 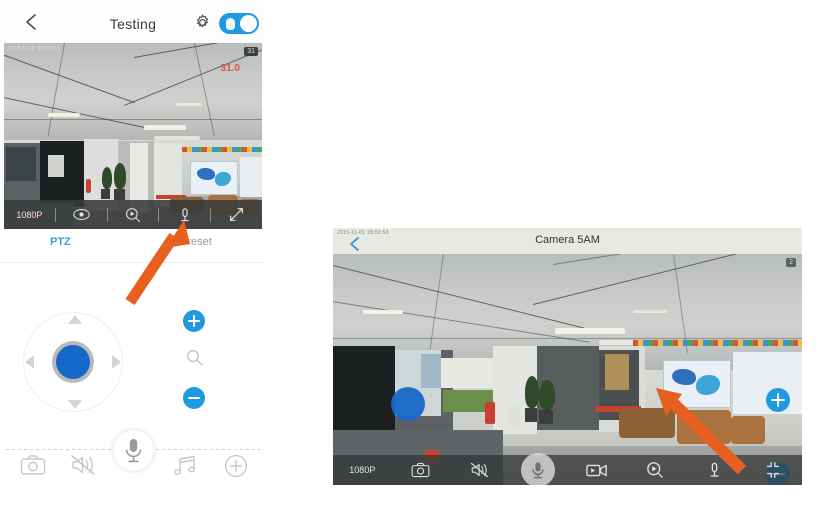 I want to click on zoom-out-button, so click(x=194, y=398).